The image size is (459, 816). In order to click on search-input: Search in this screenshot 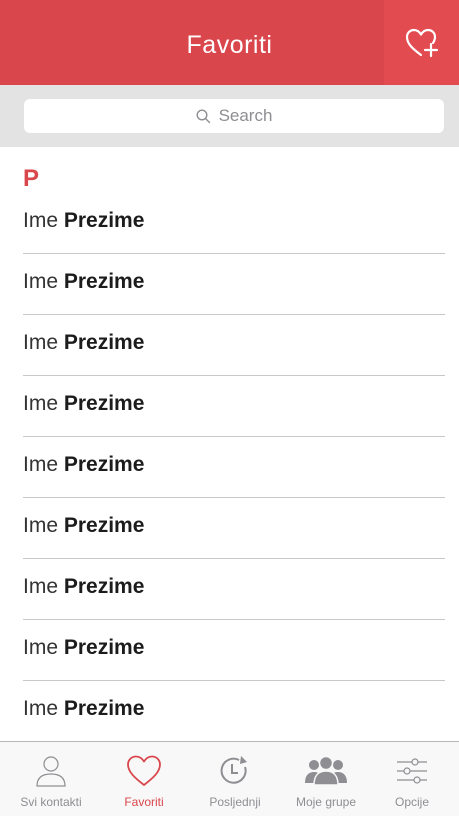, I will do `click(234, 116)`.